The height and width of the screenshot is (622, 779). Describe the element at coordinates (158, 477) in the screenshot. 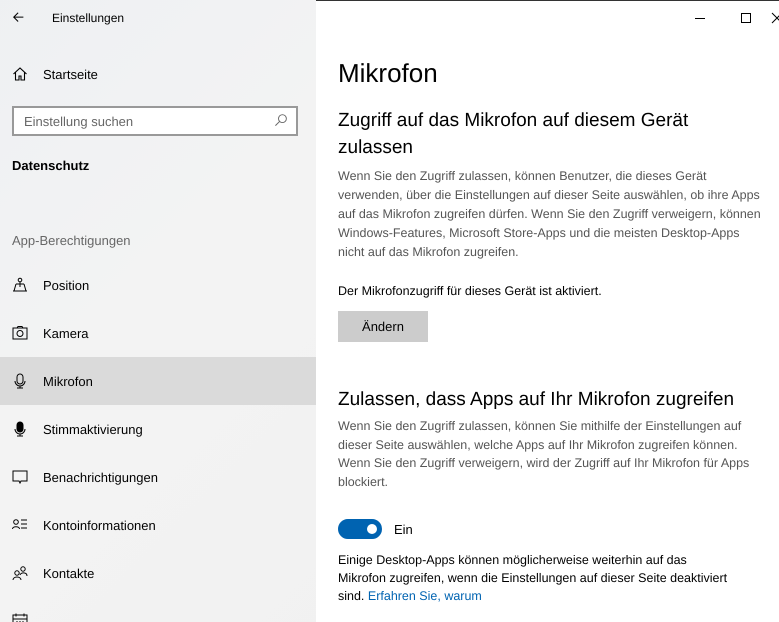

I see `sidebar-item: Benachrichtigungen` at that location.